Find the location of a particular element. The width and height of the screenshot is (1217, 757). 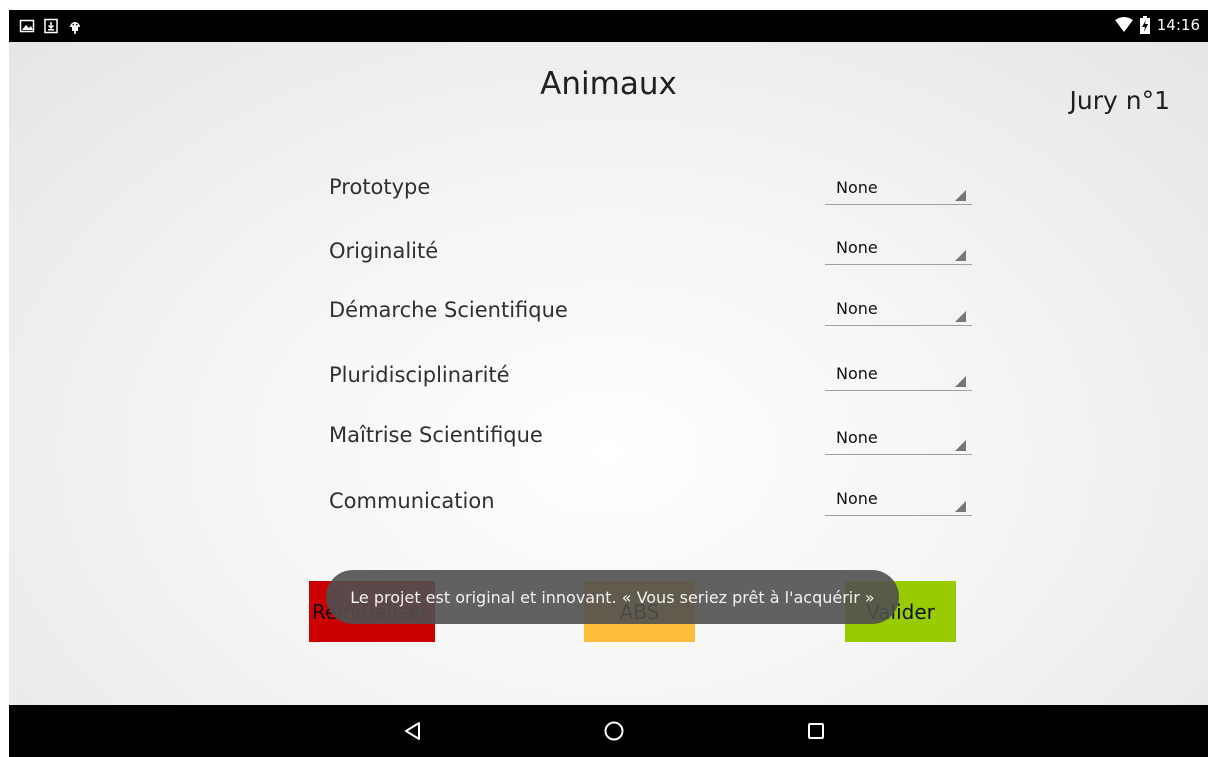

status-time: 14:16 is located at coordinates (1178, 25).